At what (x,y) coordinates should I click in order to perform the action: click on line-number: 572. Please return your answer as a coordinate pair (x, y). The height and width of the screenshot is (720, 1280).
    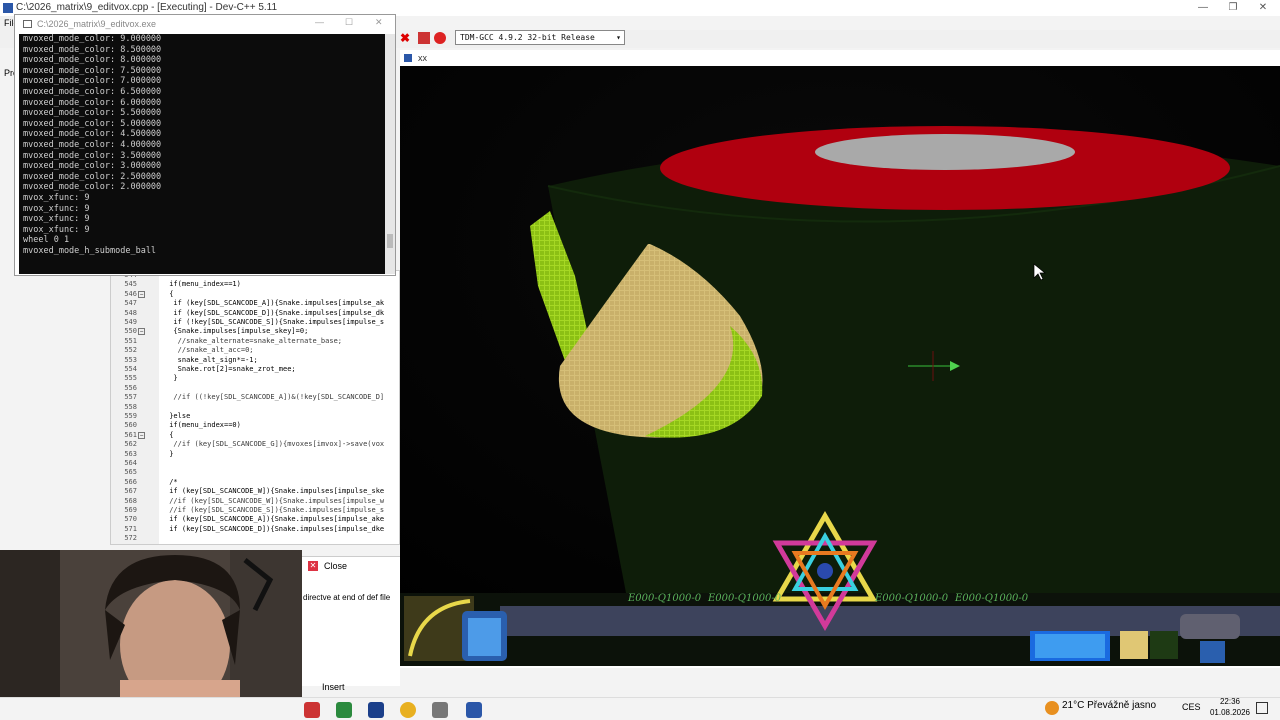
    Looking at the image, I should click on (130, 538).